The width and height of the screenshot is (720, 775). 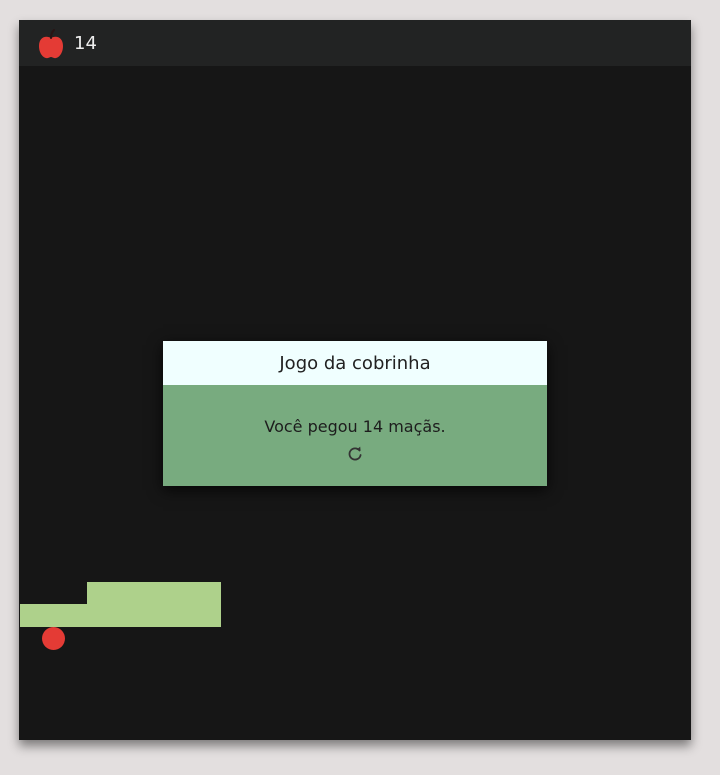 I want to click on restart-button, so click(x=355, y=454).